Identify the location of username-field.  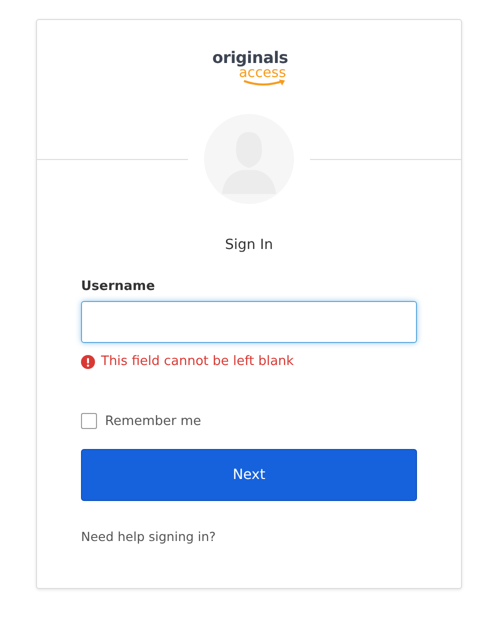
(249, 322).